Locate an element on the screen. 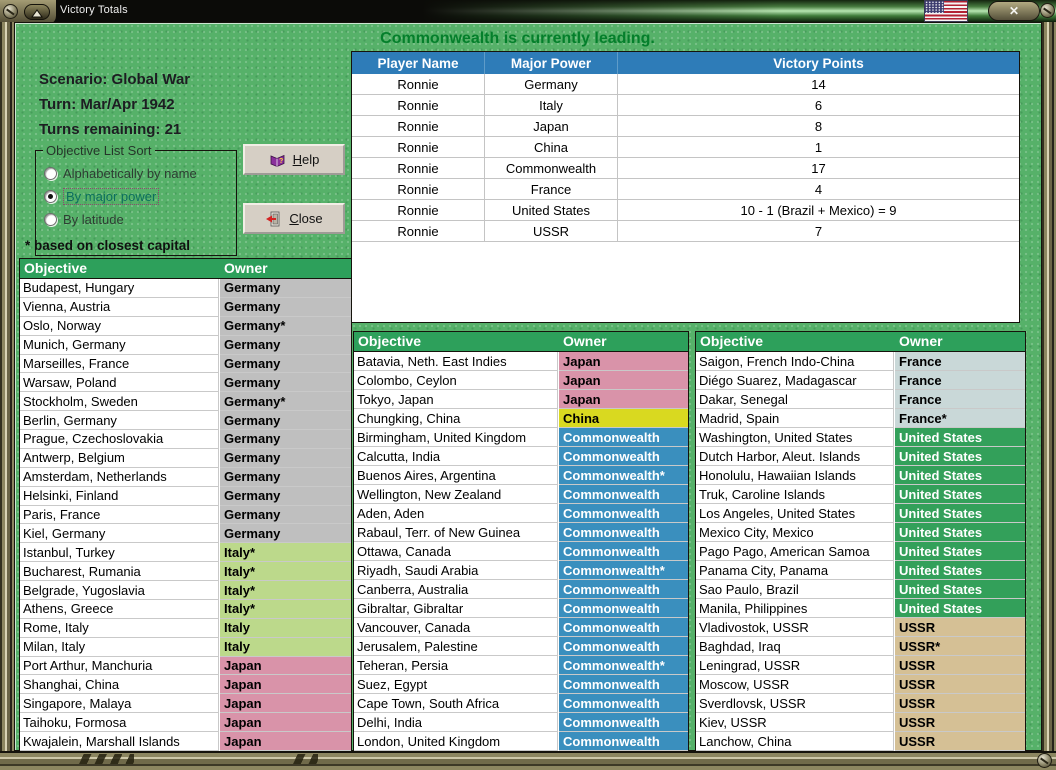 The width and height of the screenshot is (1056, 770). victory-table-row: Ronnie Germany 14 is located at coordinates (685, 84).